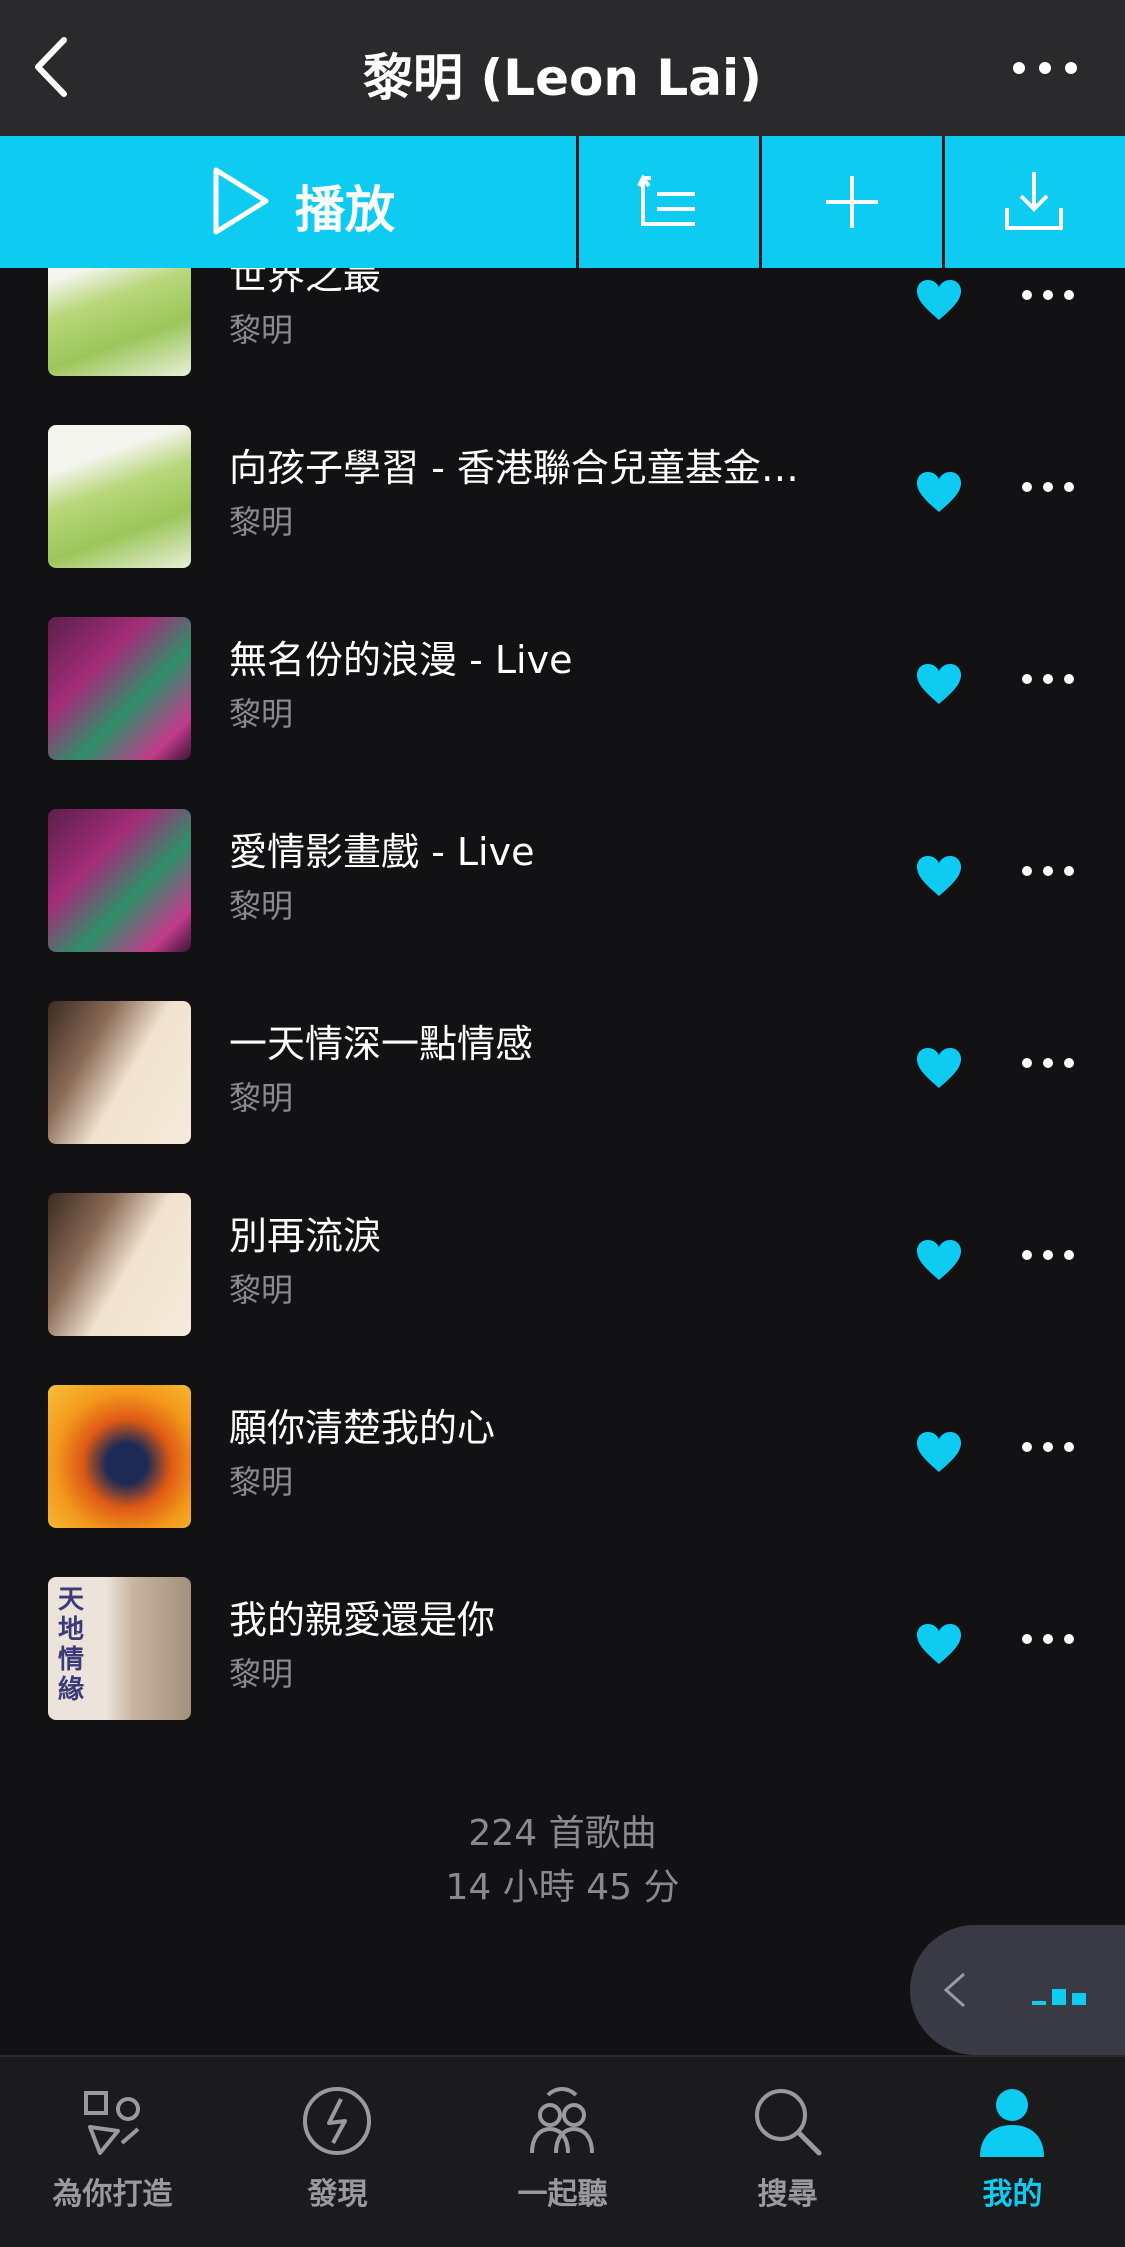  What do you see at coordinates (362, 1620) in the screenshot?
I see `song-title: 我的親愛還是你` at bounding box center [362, 1620].